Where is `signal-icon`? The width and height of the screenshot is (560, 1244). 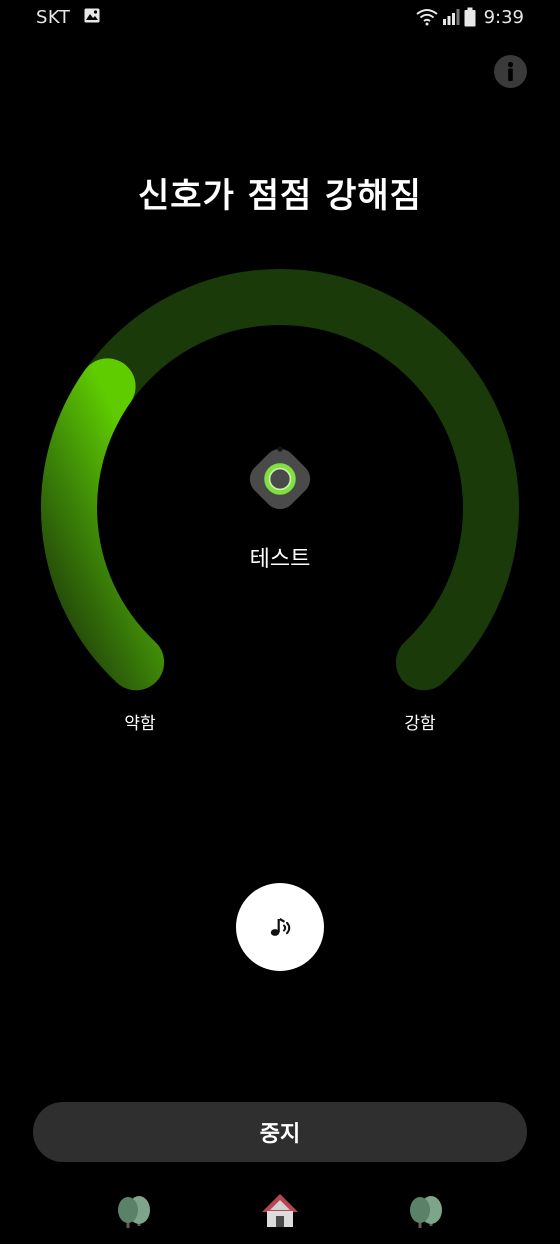 signal-icon is located at coordinates (451, 17).